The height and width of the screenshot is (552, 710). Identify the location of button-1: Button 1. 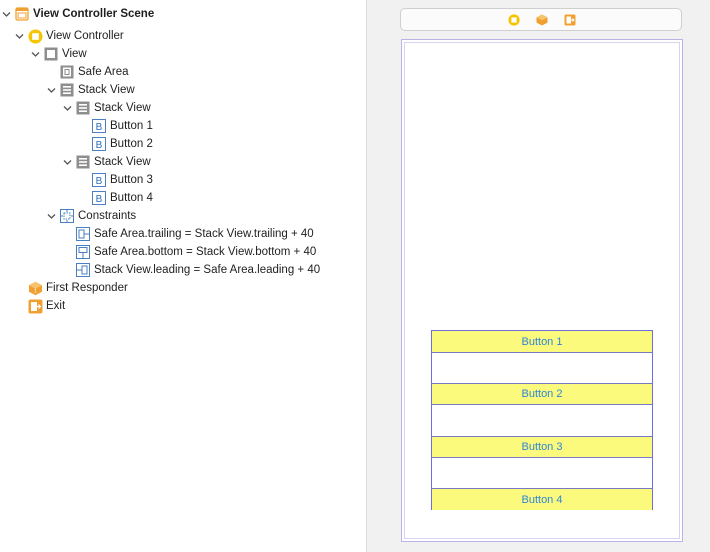
(542, 342).